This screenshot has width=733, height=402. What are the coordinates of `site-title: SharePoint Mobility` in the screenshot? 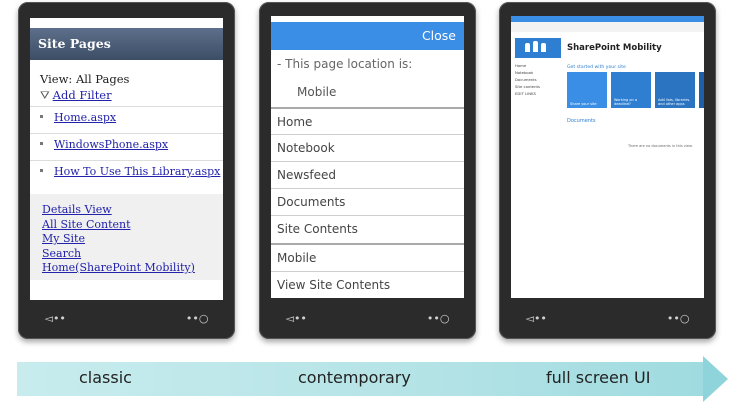 It's located at (614, 48).